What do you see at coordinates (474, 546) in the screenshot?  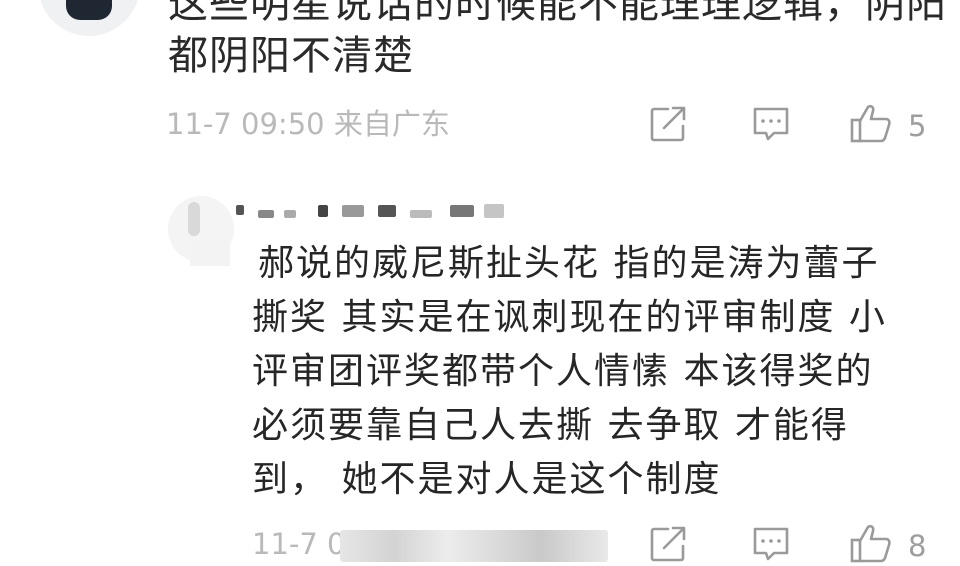 I see `meta-blur` at bounding box center [474, 546].